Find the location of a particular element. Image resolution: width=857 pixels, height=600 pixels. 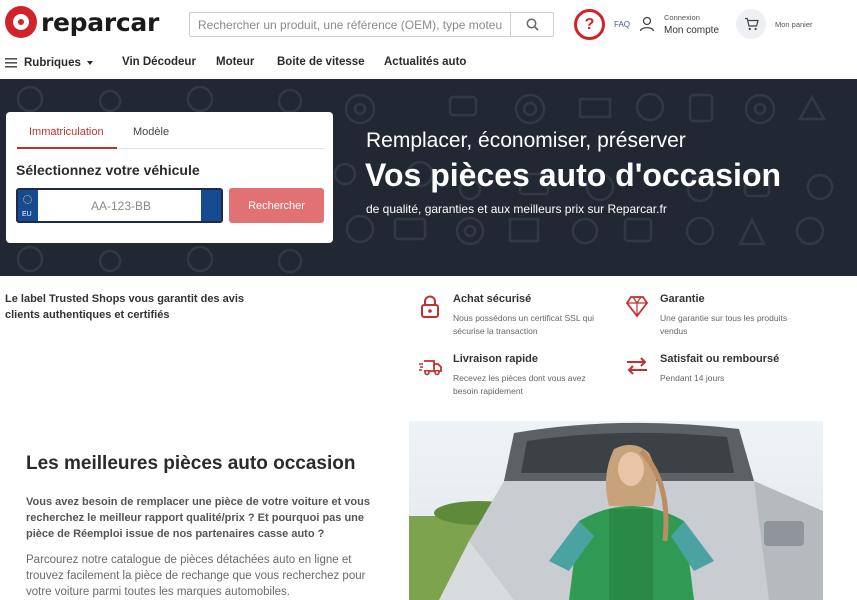

help-icon: ? is located at coordinates (589, 24).